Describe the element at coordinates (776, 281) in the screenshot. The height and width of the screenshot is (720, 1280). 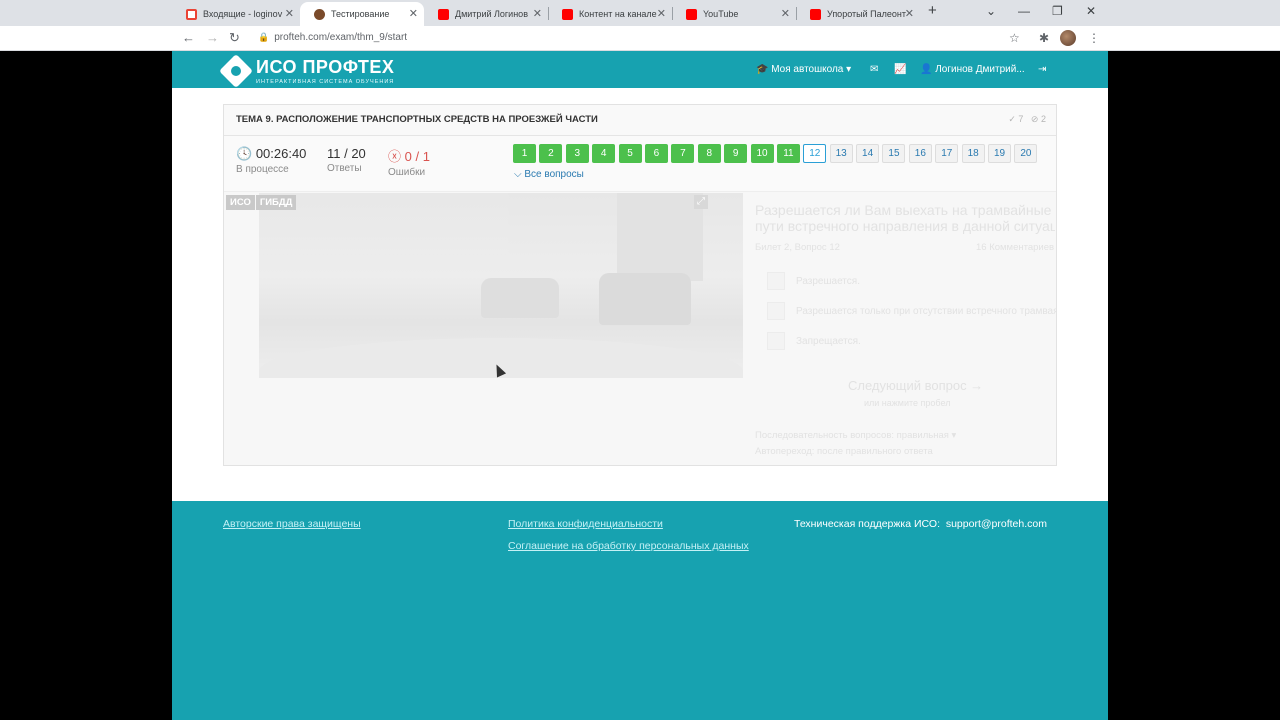
I see `option-1-box` at that location.